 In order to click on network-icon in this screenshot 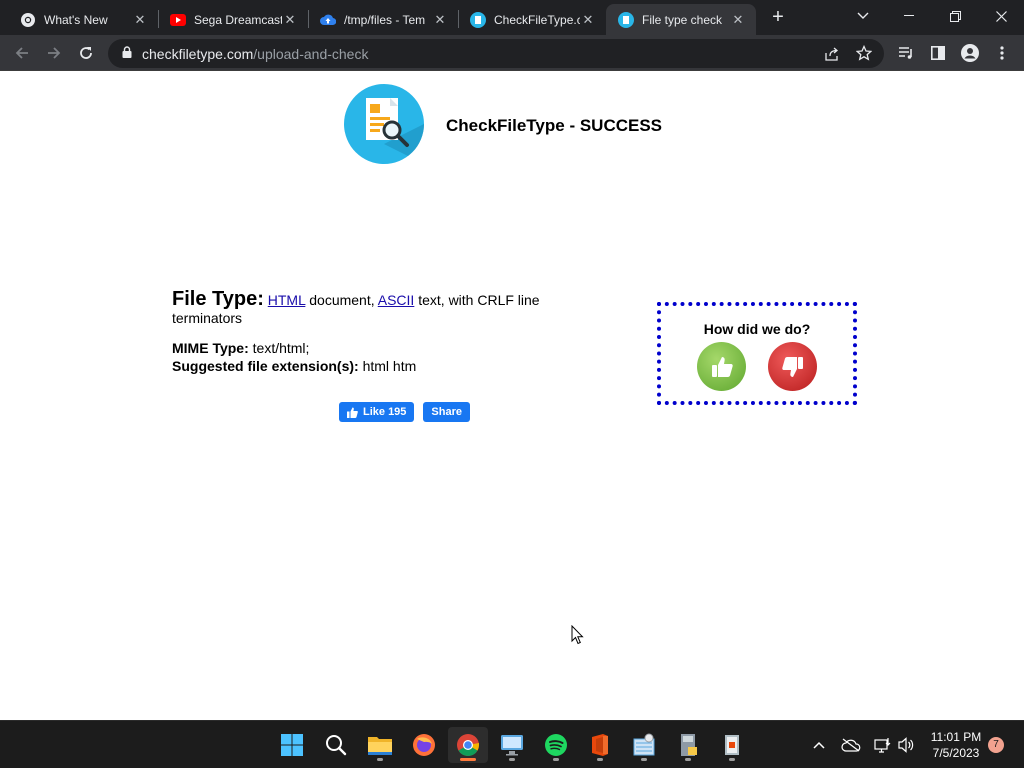, I will do `click(883, 745)`.